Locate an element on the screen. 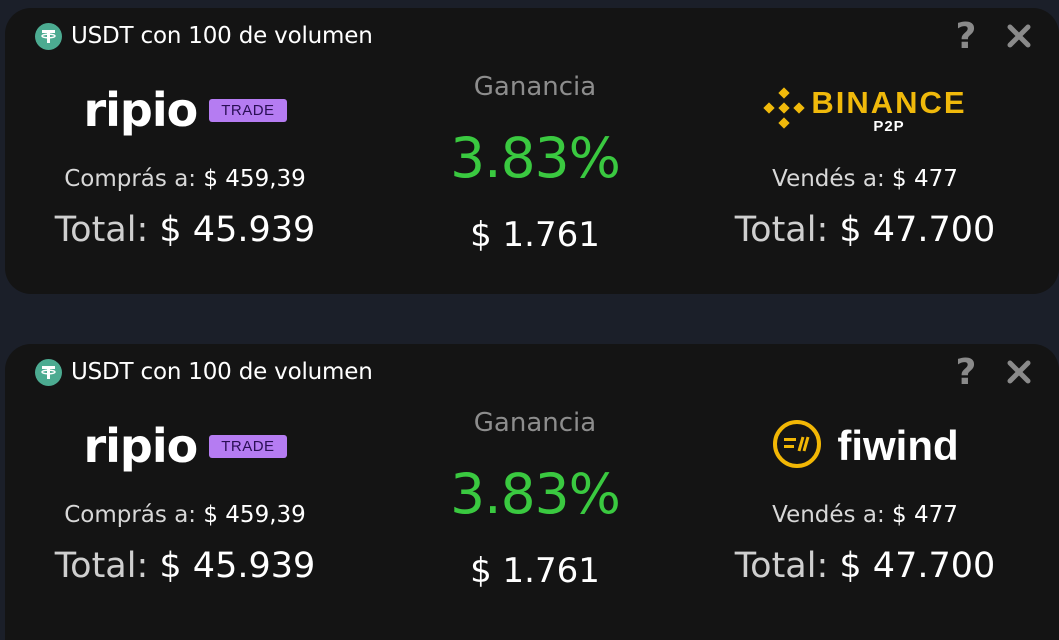  p2p-label: P2P is located at coordinates (889, 126).